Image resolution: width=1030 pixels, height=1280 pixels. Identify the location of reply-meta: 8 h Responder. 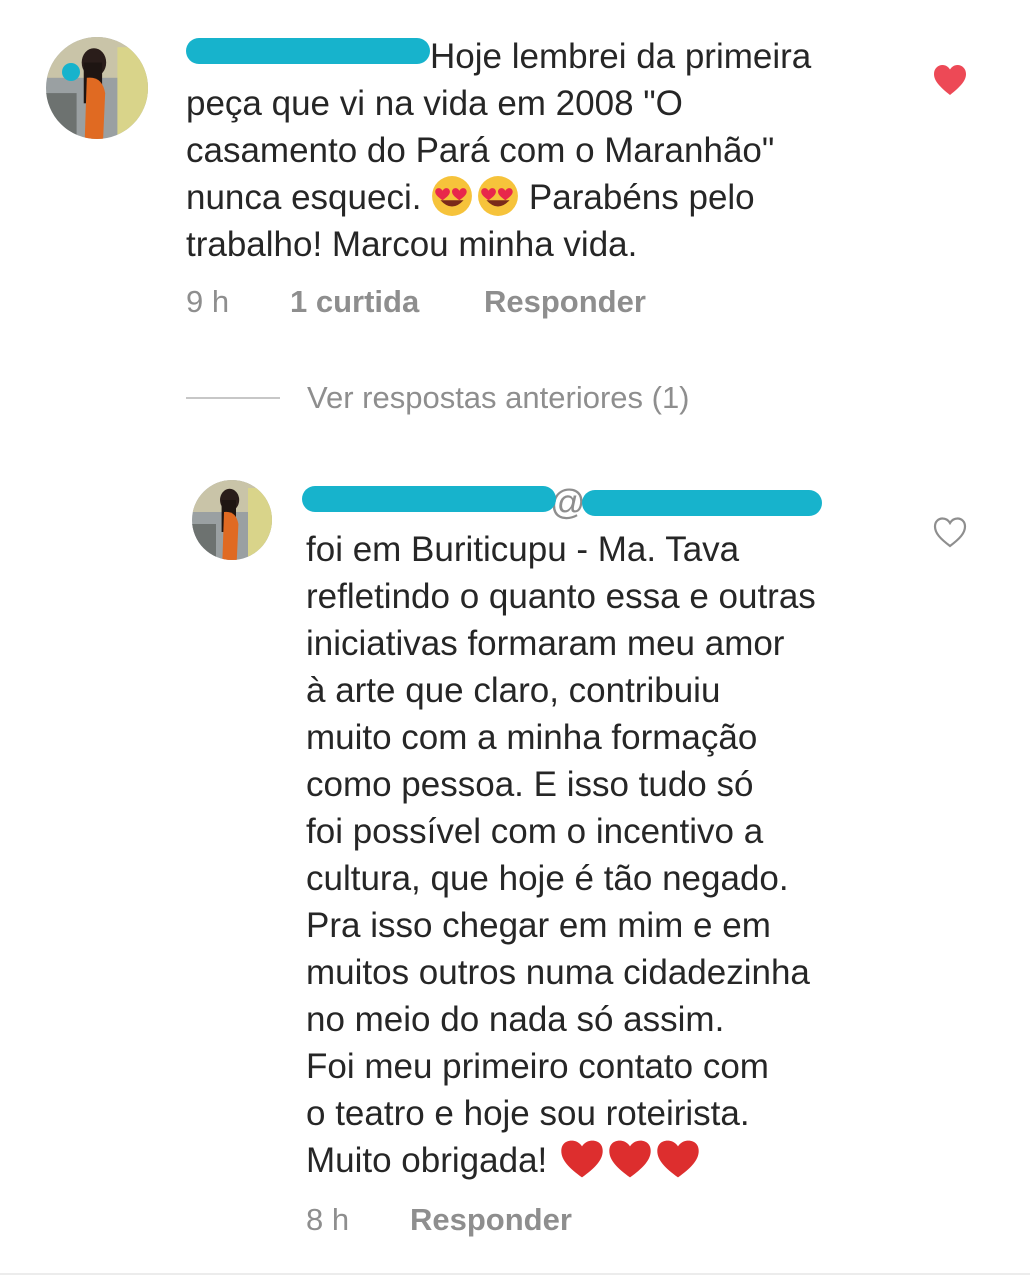
(439, 1220).